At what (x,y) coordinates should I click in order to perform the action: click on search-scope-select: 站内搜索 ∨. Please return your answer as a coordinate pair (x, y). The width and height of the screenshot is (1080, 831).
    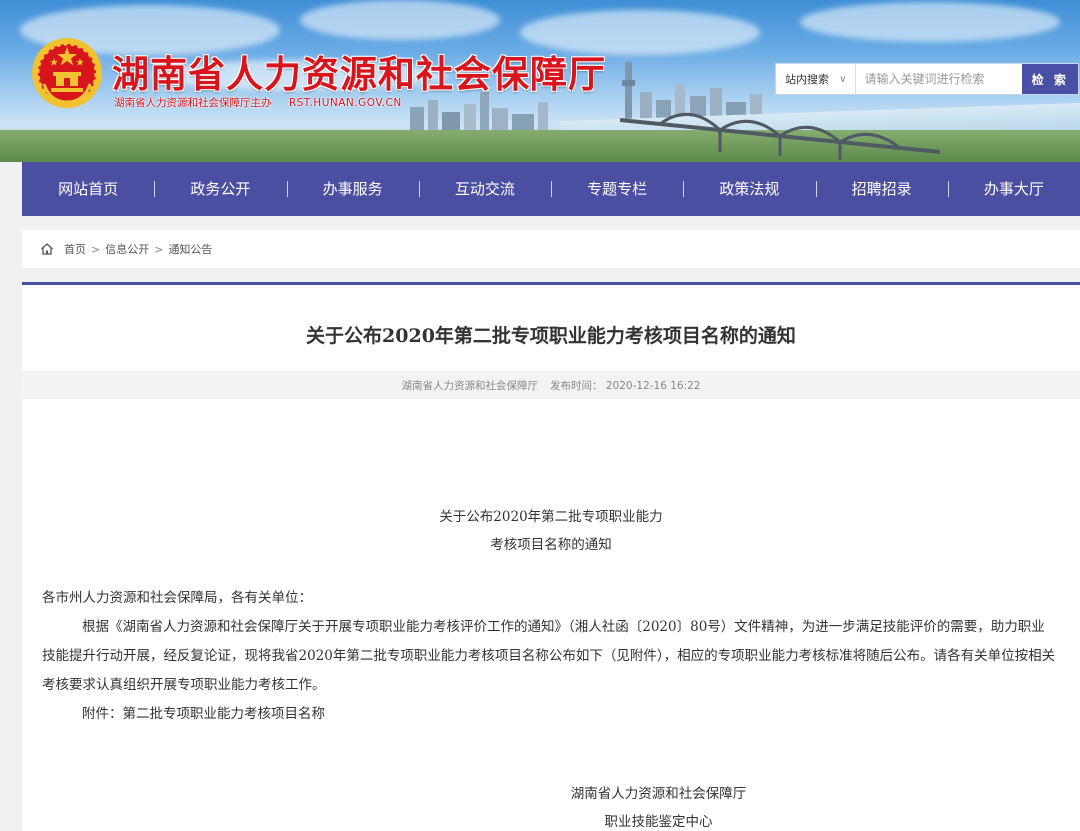
    Looking at the image, I should click on (816, 79).